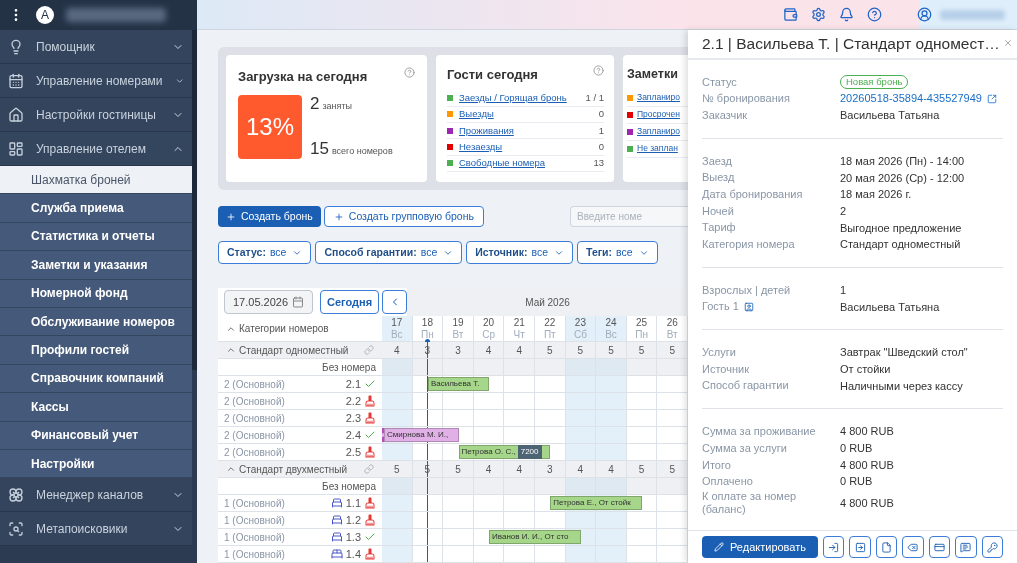 The width and height of the screenshot is (1017, 563). What do you see at coordinates (96, 322) in the screenshot?
I see `sidebar-item: Обслуживание номеров` at bounding box center [96, 322].